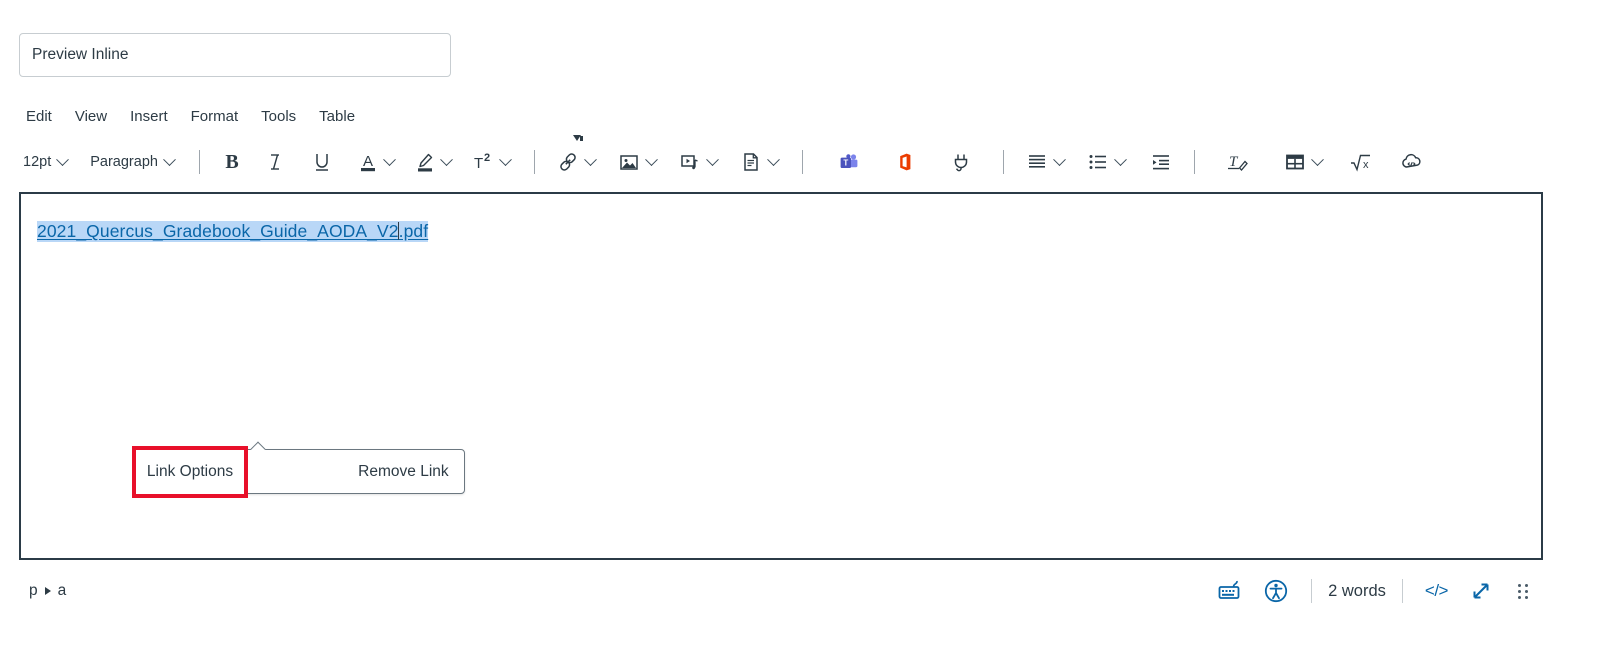  I want to click on title-input, so click(235, 55).